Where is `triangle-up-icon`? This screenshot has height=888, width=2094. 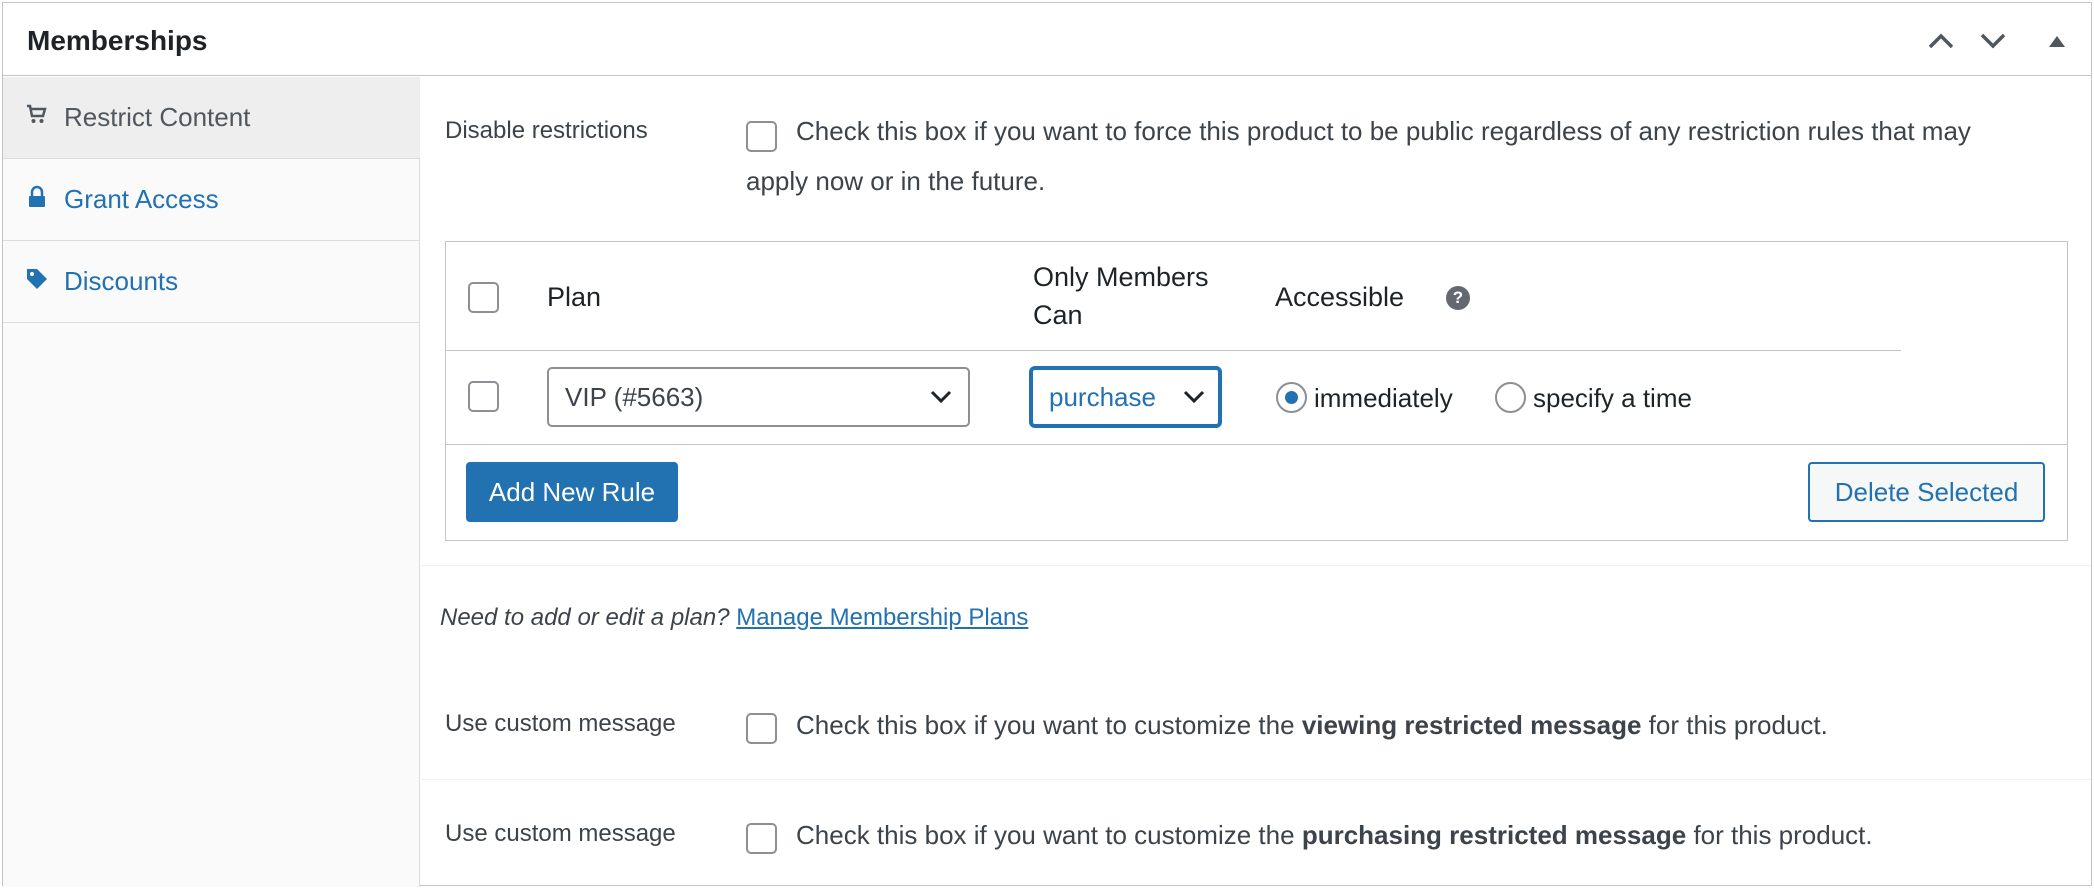
triangle-up-icon is located at coordinates (2057, 41).